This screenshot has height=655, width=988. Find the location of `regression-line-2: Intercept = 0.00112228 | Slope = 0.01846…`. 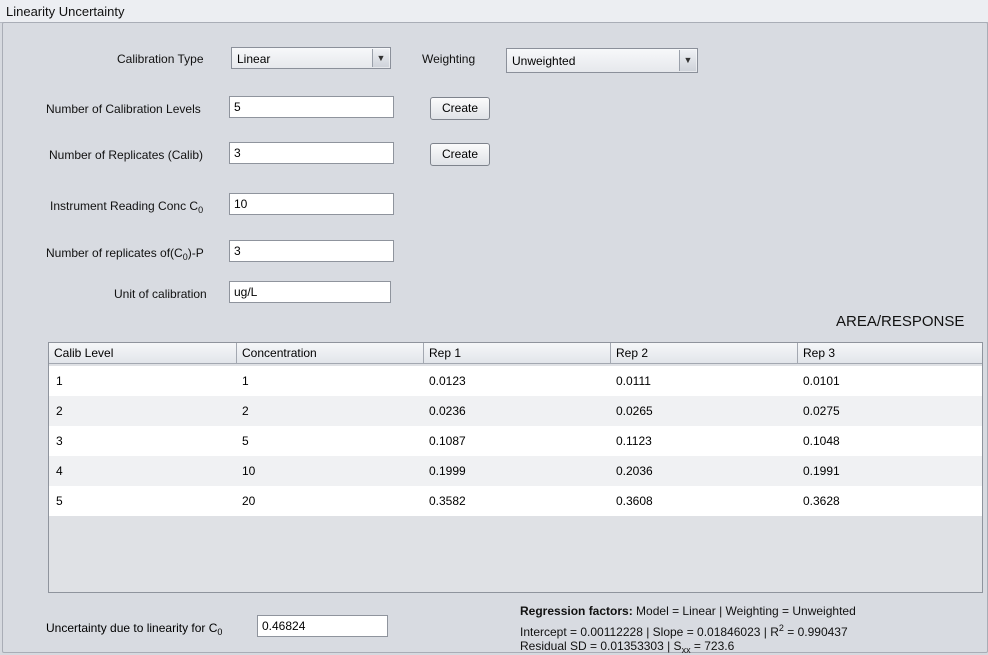

regression-line-2: Intercept = 0.00112228 | Slope = 0.01846… is located at coordinates (684, 631).